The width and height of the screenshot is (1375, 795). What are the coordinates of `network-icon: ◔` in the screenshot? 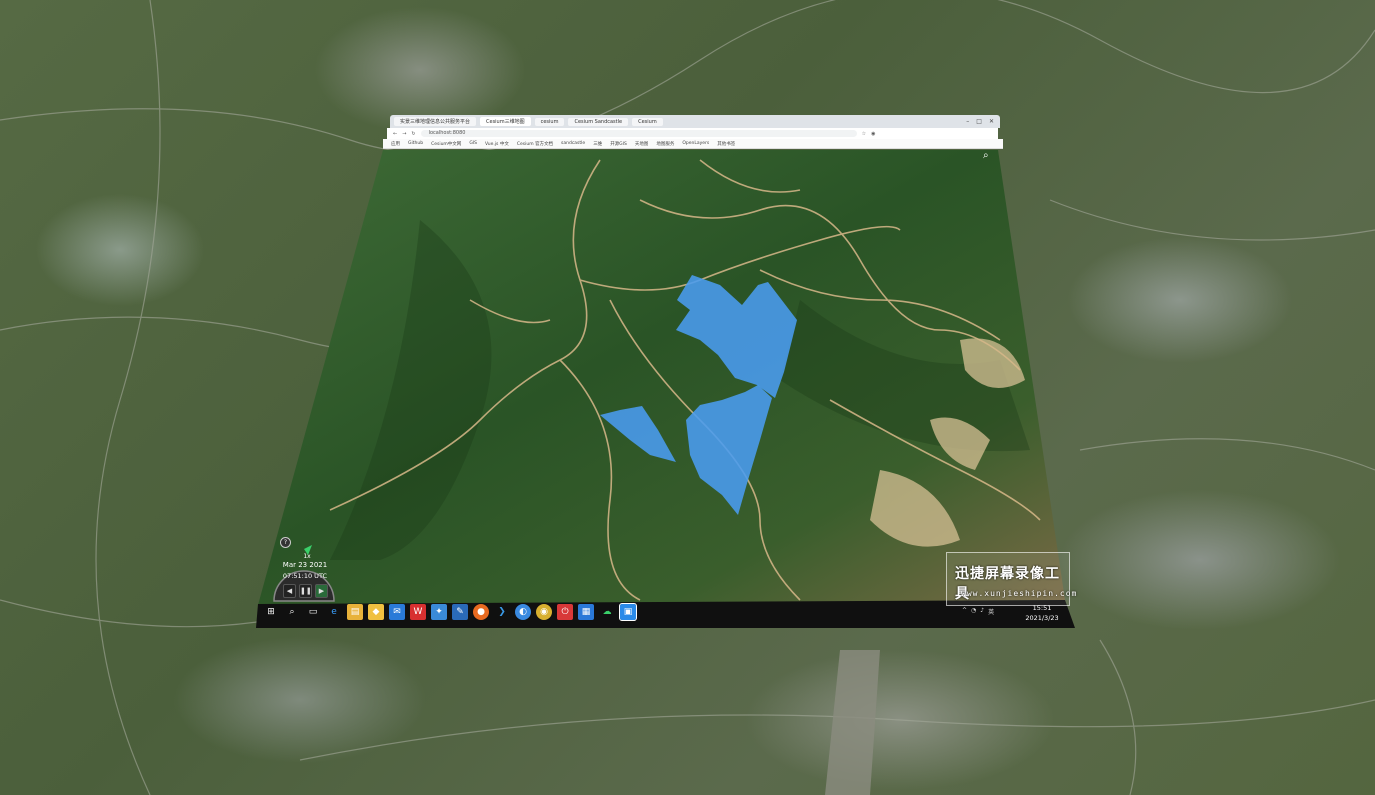 It's located at (973, 611).